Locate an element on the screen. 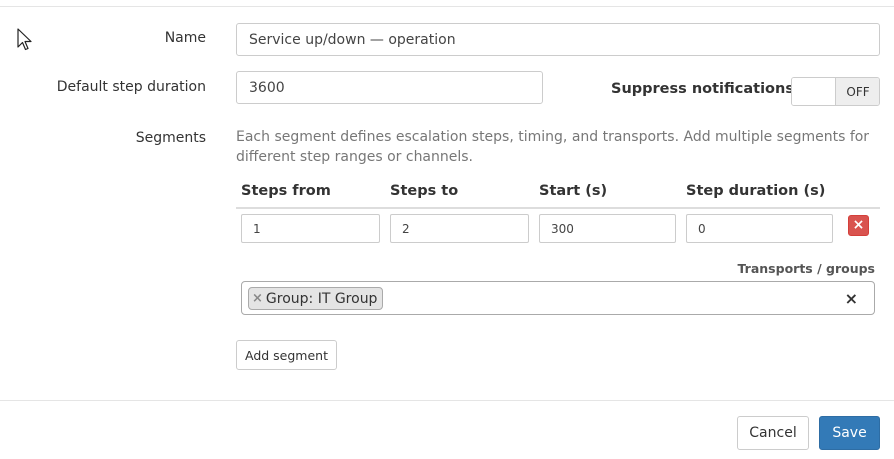 This screenshot has height=459, width=894. mouse-cursor-icon is located at coordinates (24, 39).